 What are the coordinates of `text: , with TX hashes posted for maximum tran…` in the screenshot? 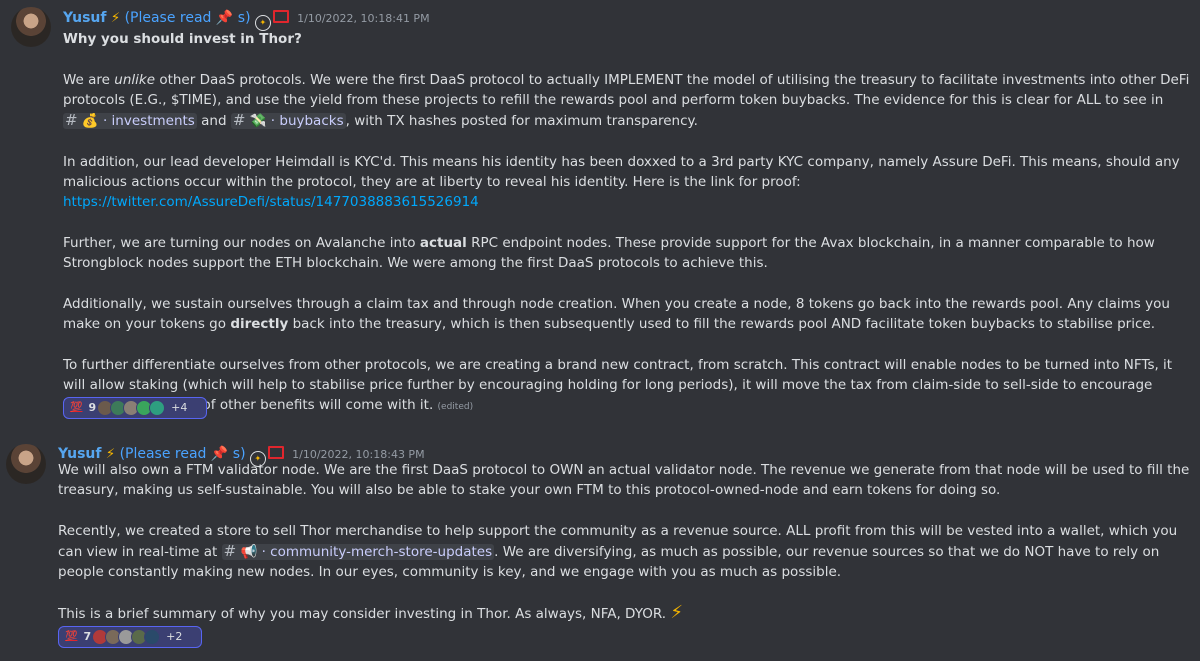 It's located at (521, 121).